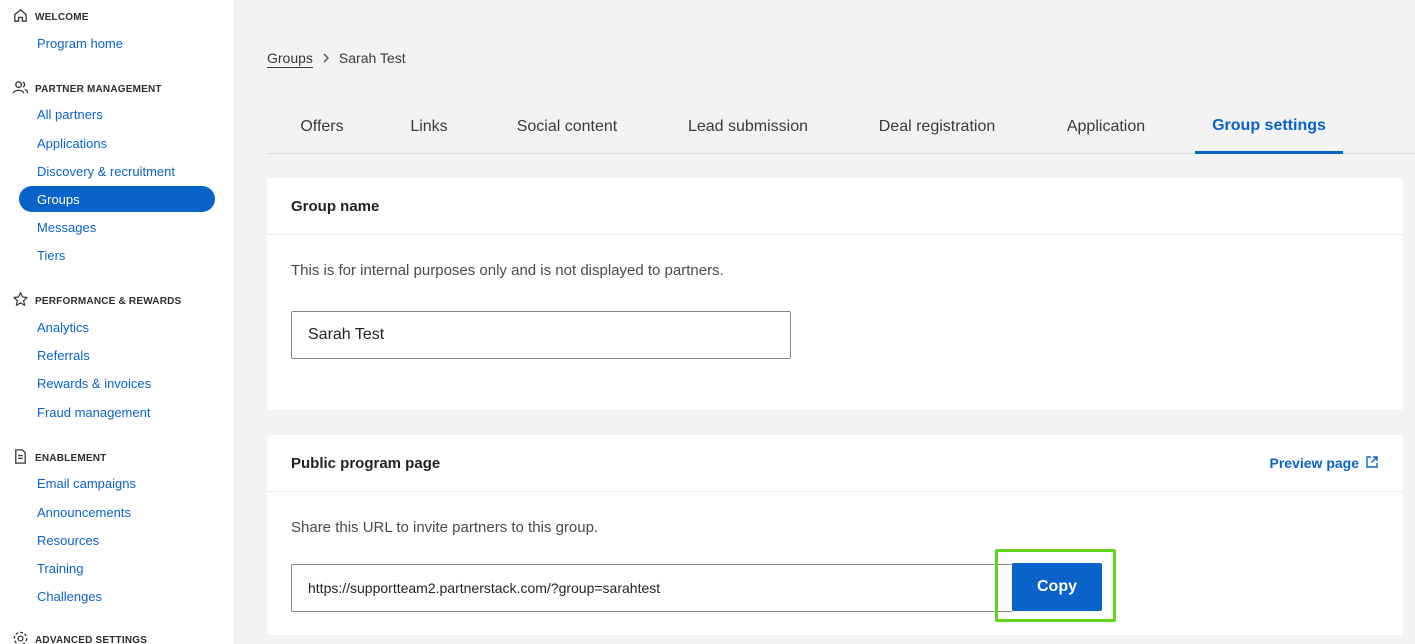 The image size is (1415, 644). Describe the element at coordinates (335, 206) in the screenshot. I see `card-title: Group name` at that location.